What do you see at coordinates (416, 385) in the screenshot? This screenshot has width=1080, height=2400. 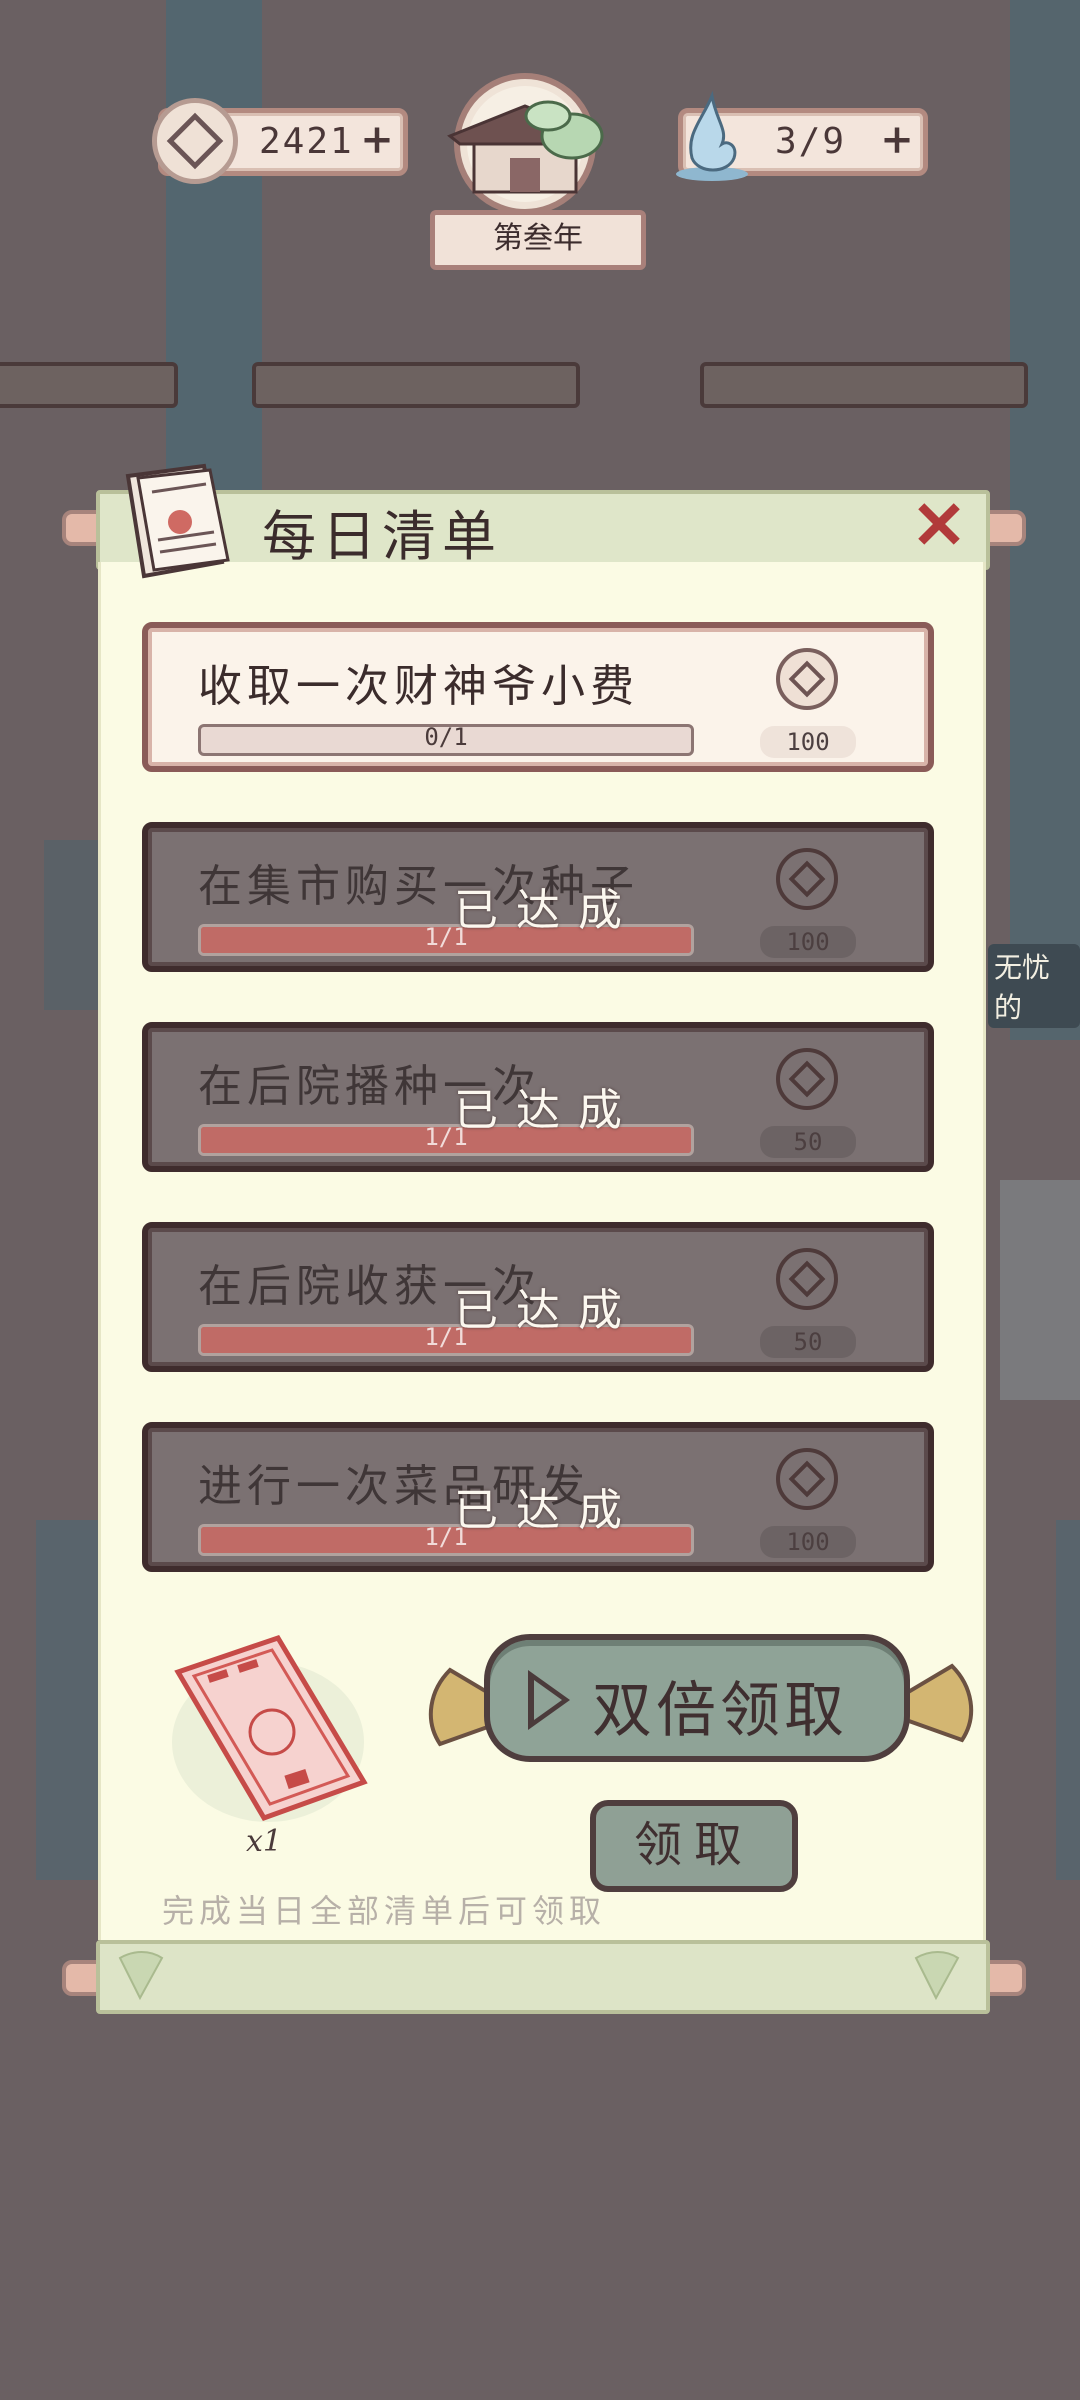 I see `shelf-center-left` at bounding box center [416, 385].